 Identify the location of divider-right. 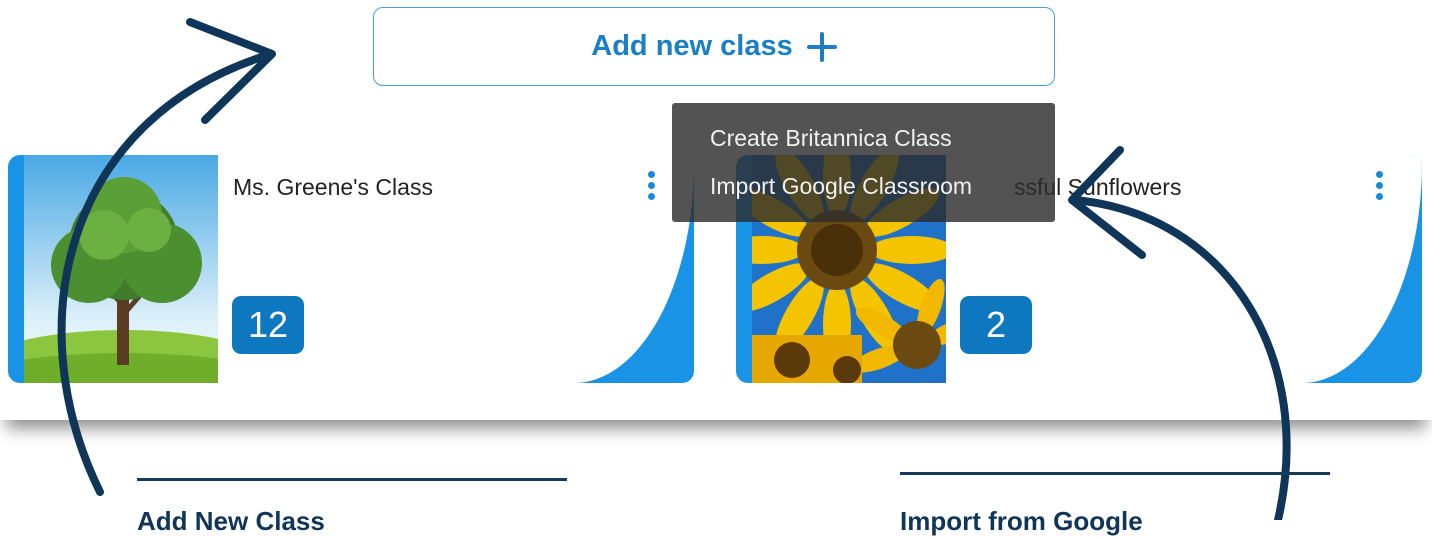
(1115, 473).